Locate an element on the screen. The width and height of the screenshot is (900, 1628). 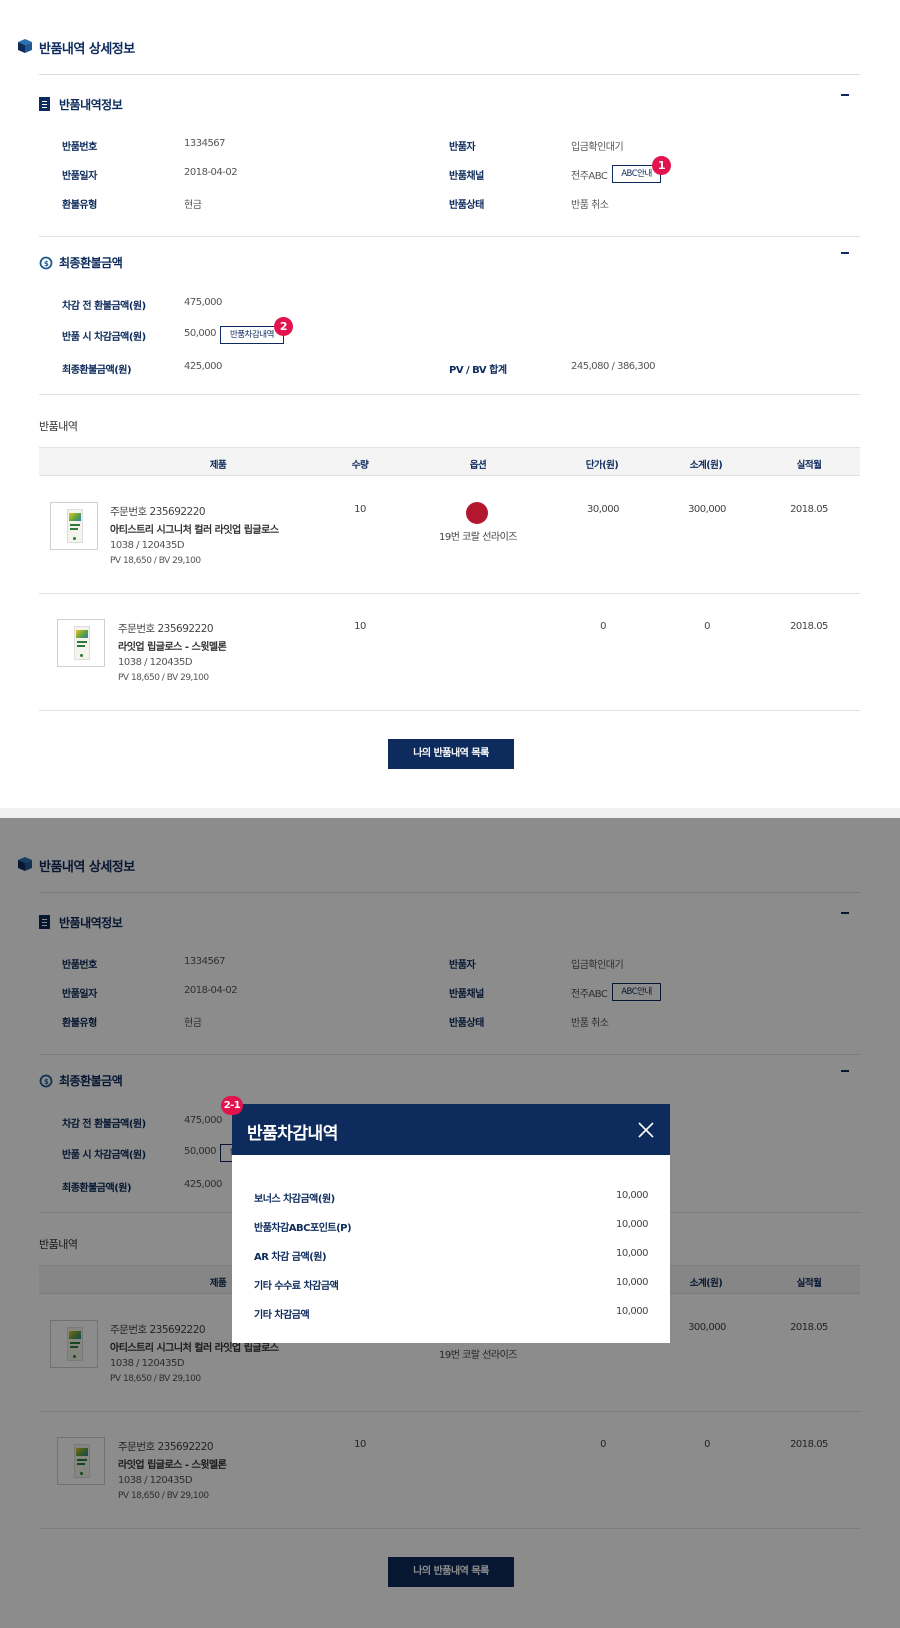
modal-title: 반품차감내역 is located at coordinates (292, 1134).